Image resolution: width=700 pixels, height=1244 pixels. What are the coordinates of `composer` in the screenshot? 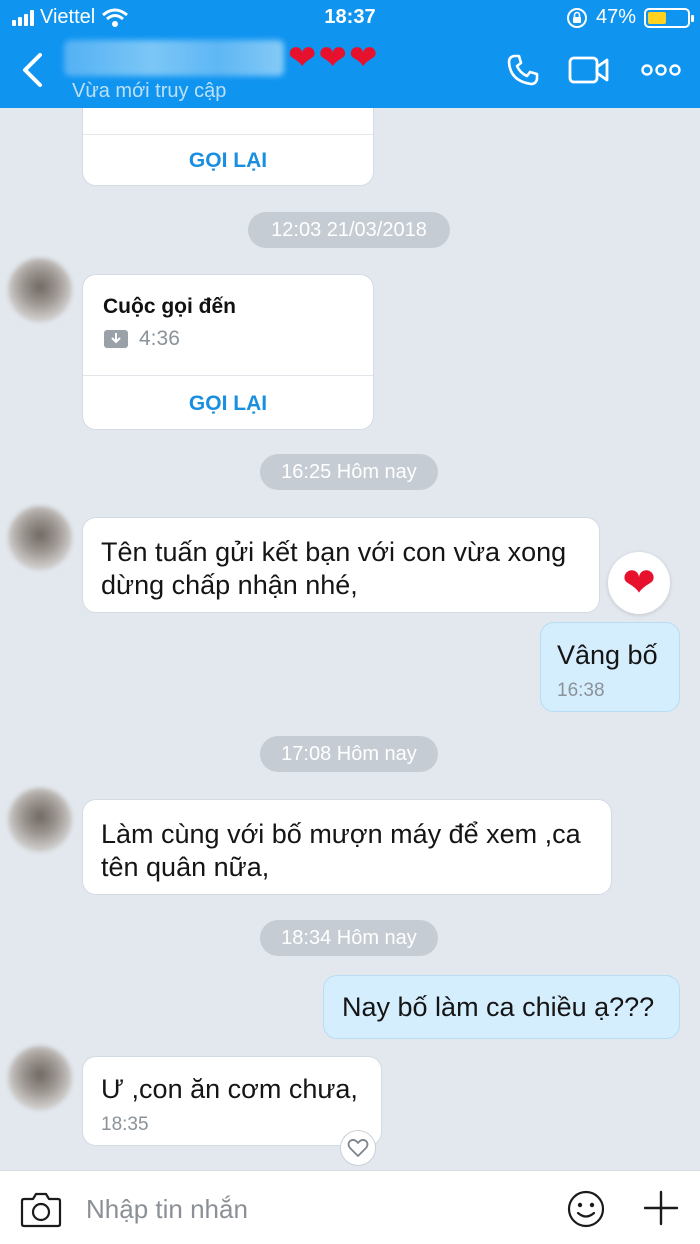 It's located at (350, 1207).